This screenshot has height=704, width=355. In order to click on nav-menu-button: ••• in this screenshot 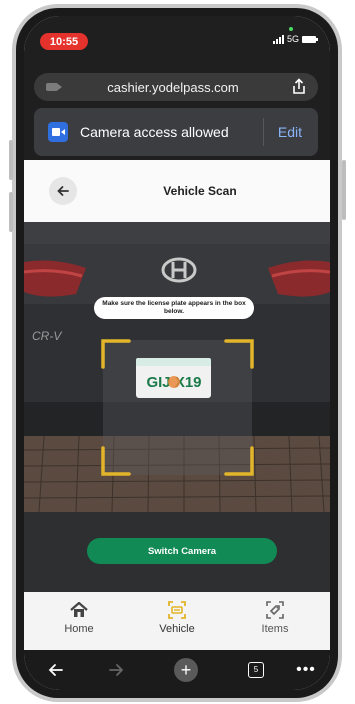, I will do `click(306, 670)`.